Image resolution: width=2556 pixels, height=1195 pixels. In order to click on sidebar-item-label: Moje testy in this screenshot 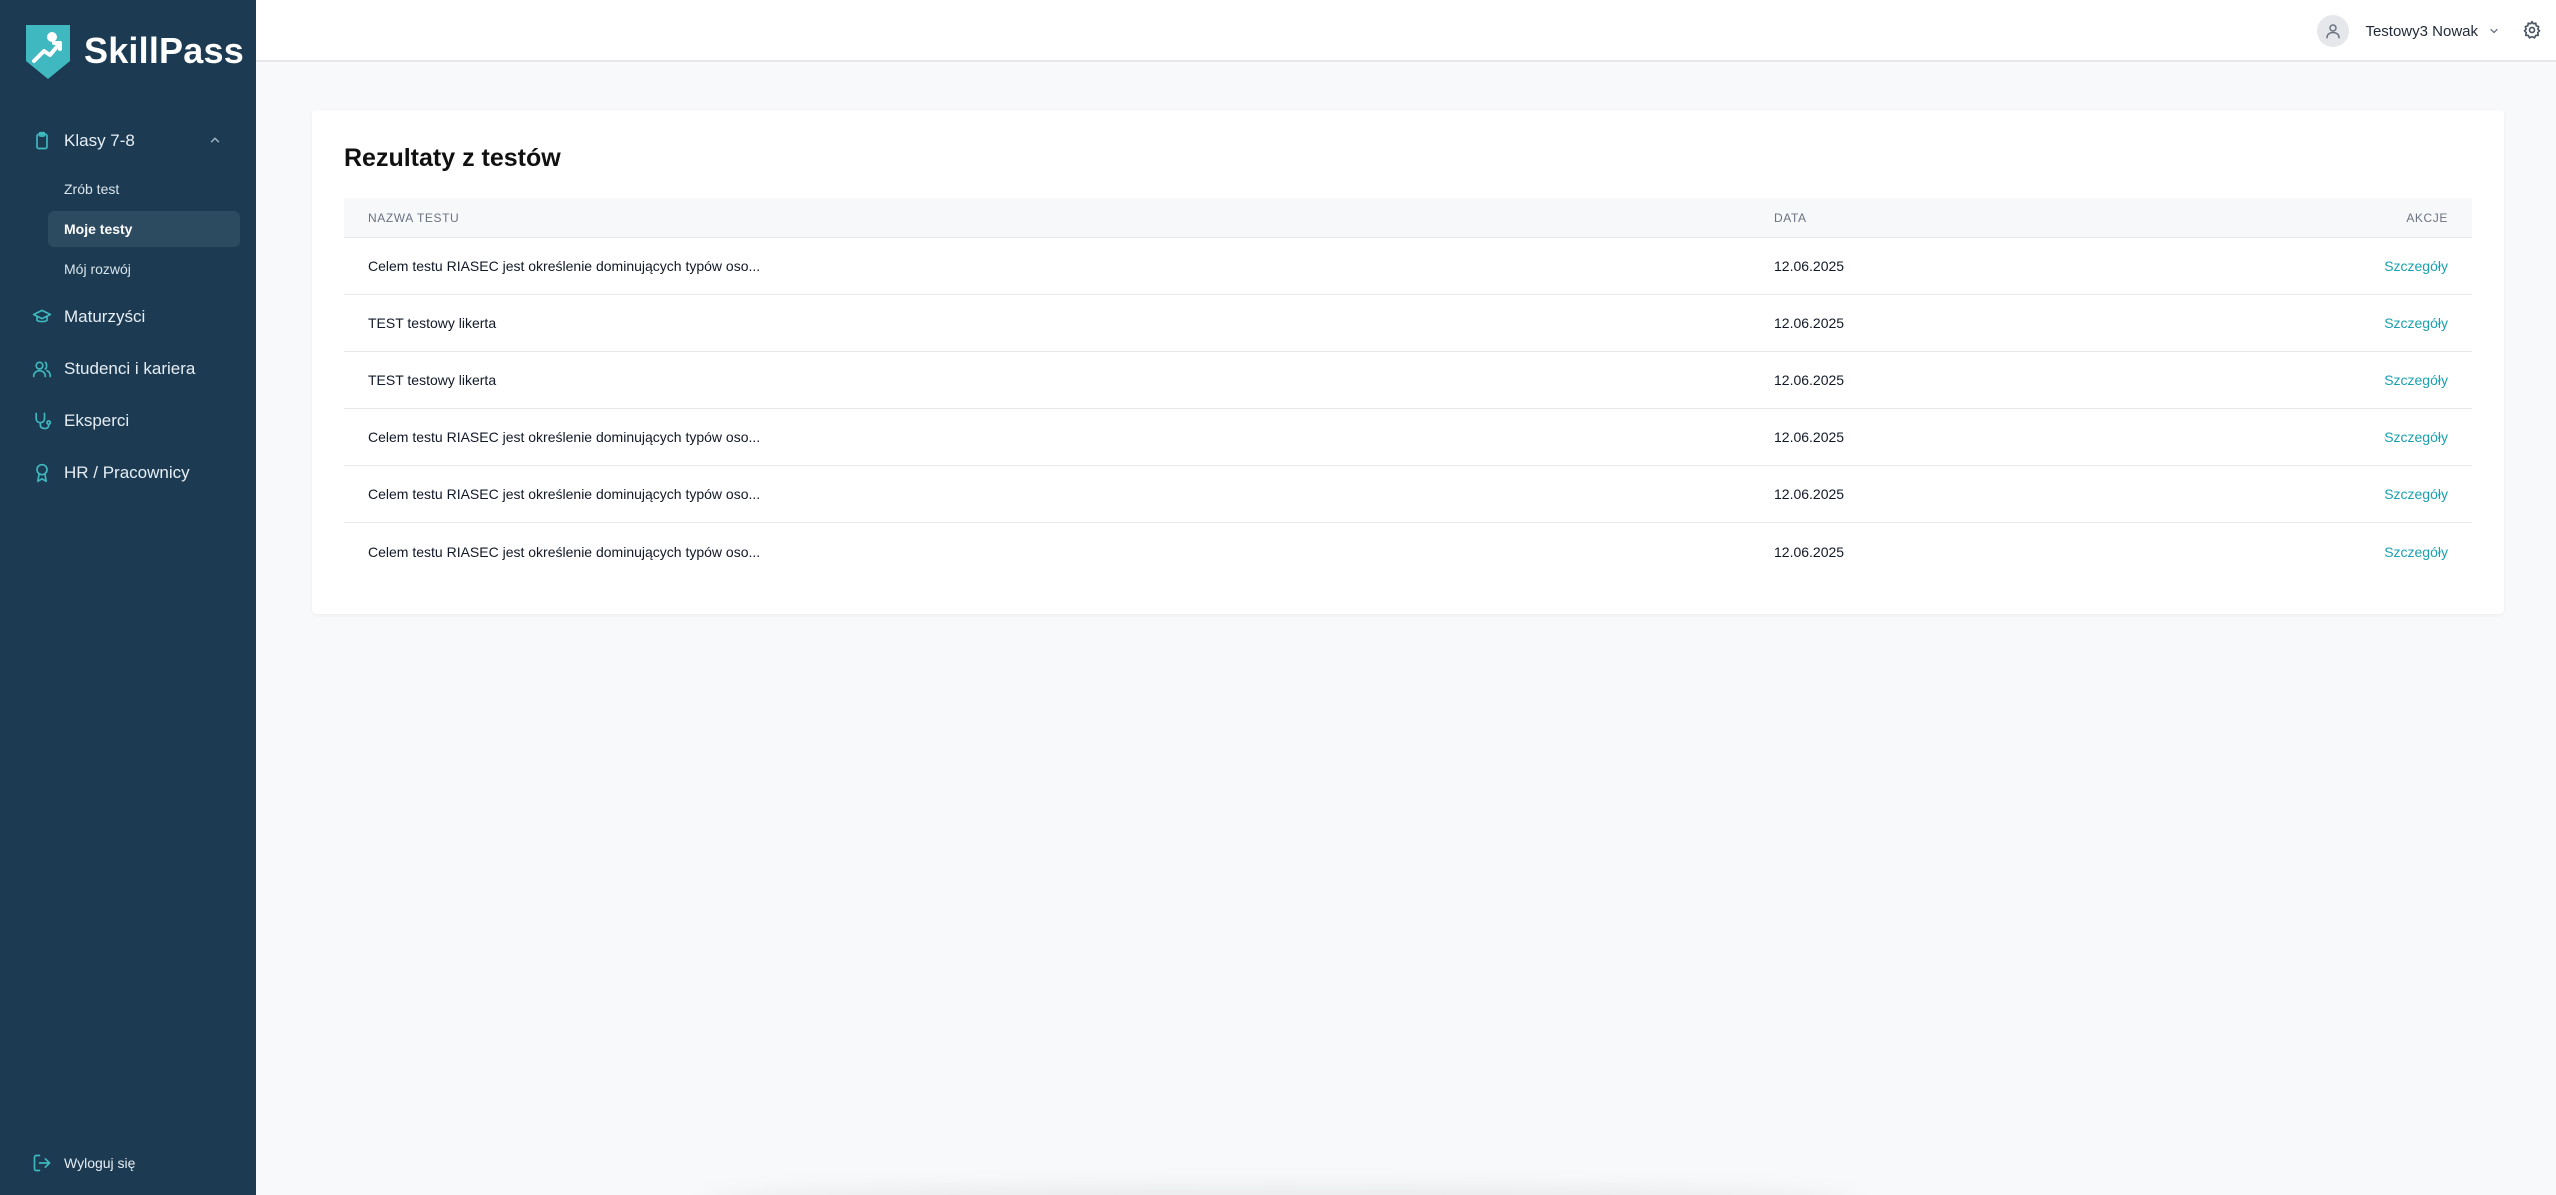, I will do `click(98, 229)`.